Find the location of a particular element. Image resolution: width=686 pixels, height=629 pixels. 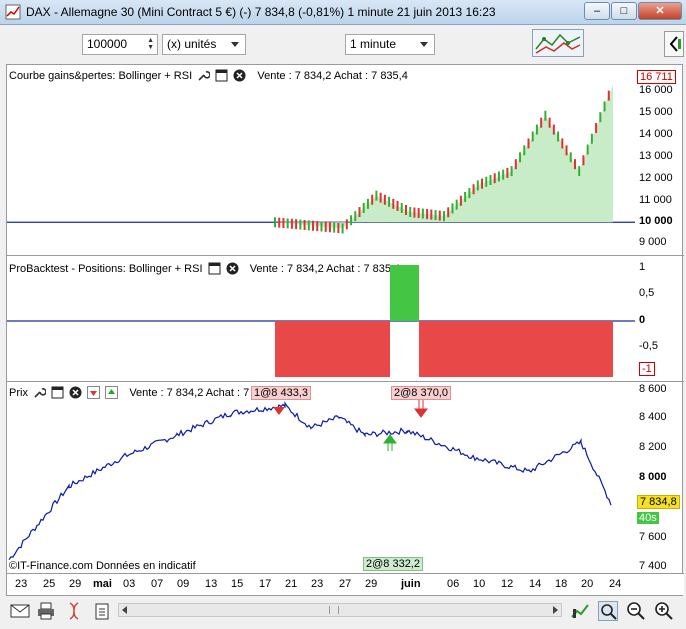

unit-select-value: (x) unités is located at coordinates (192, 44).